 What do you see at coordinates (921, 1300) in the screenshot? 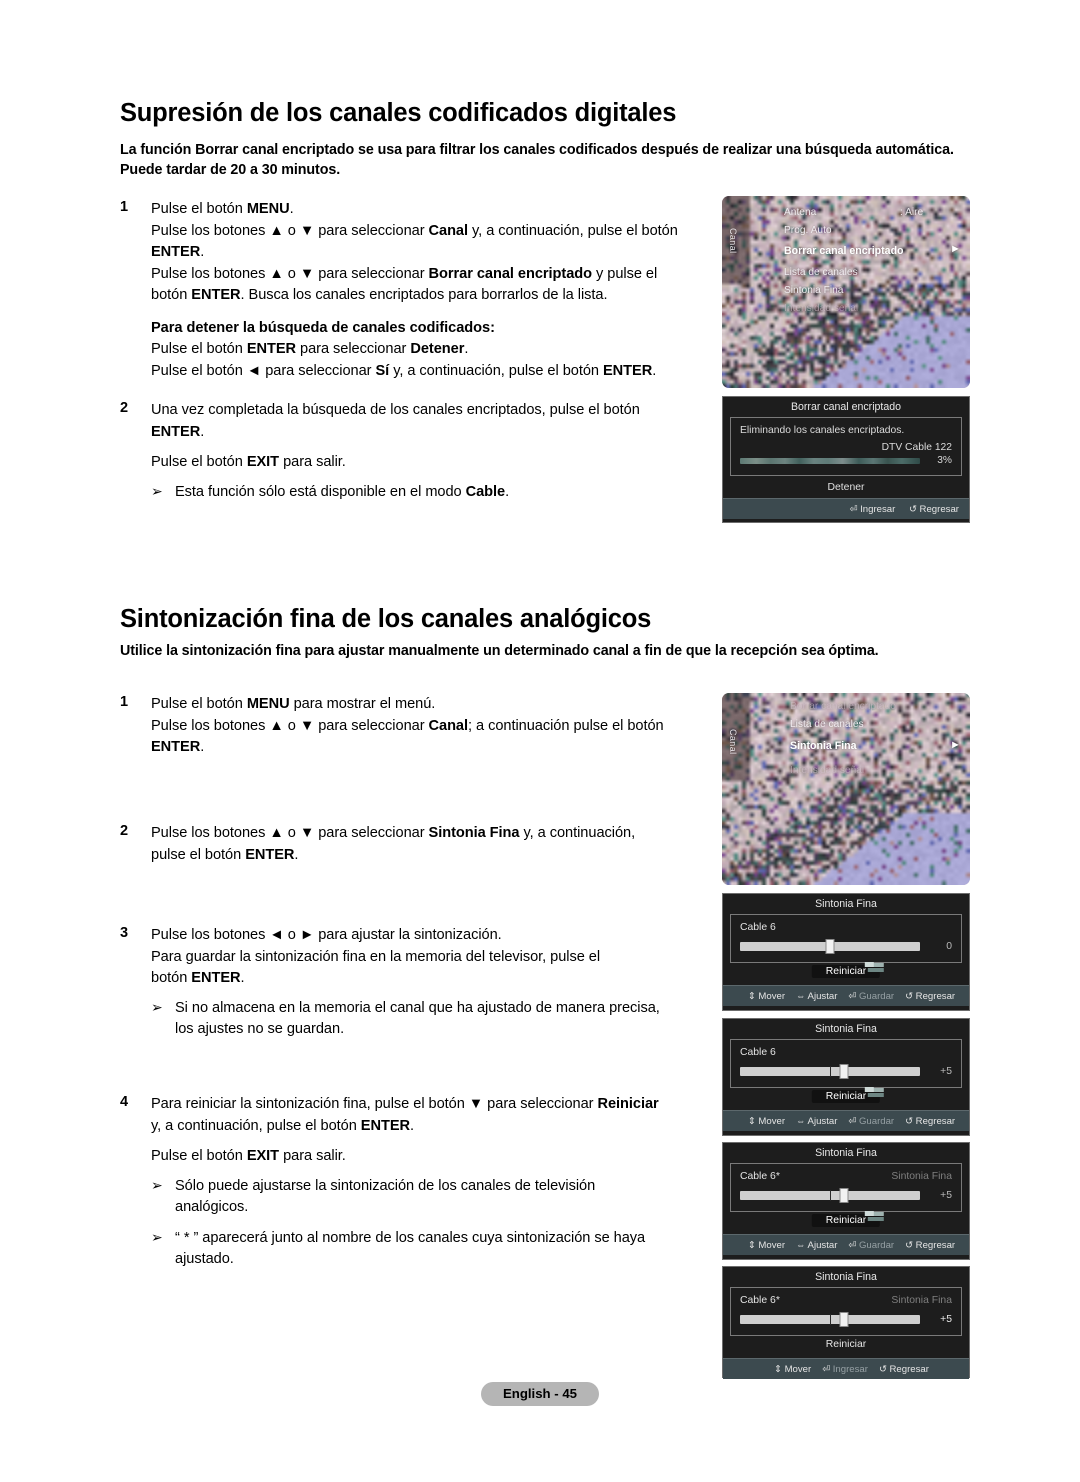
I see `ghost-label: Sintonia Fina` at bounding box center [921, 1300].